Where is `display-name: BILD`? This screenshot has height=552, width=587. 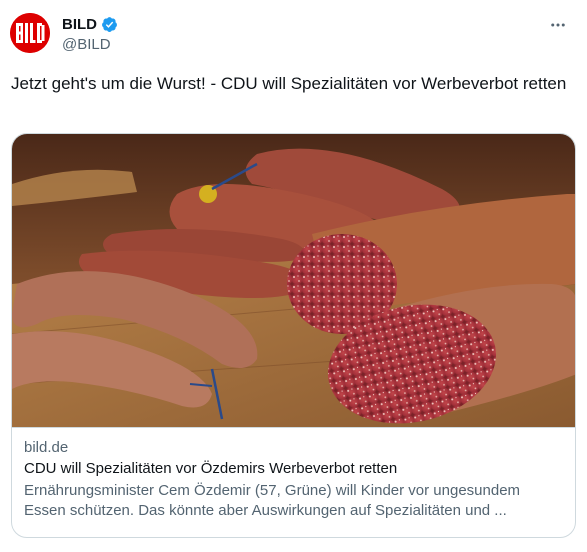
display-name: BILD is located at coordinates (79, 24).